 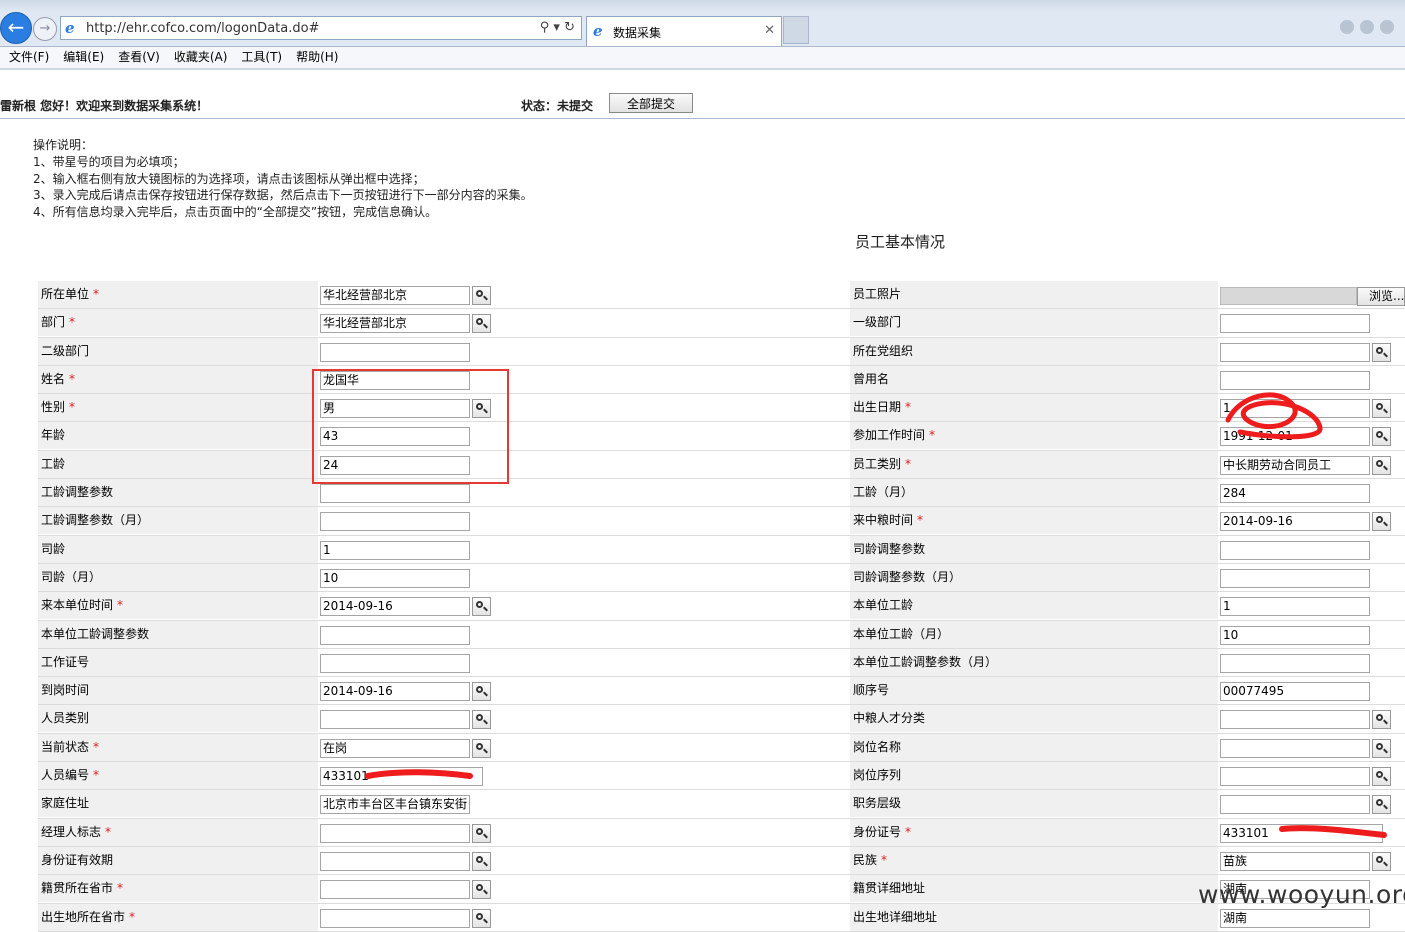 I want to click on field-label: 本单位工龄调整参数, so click(x=178, y=634).